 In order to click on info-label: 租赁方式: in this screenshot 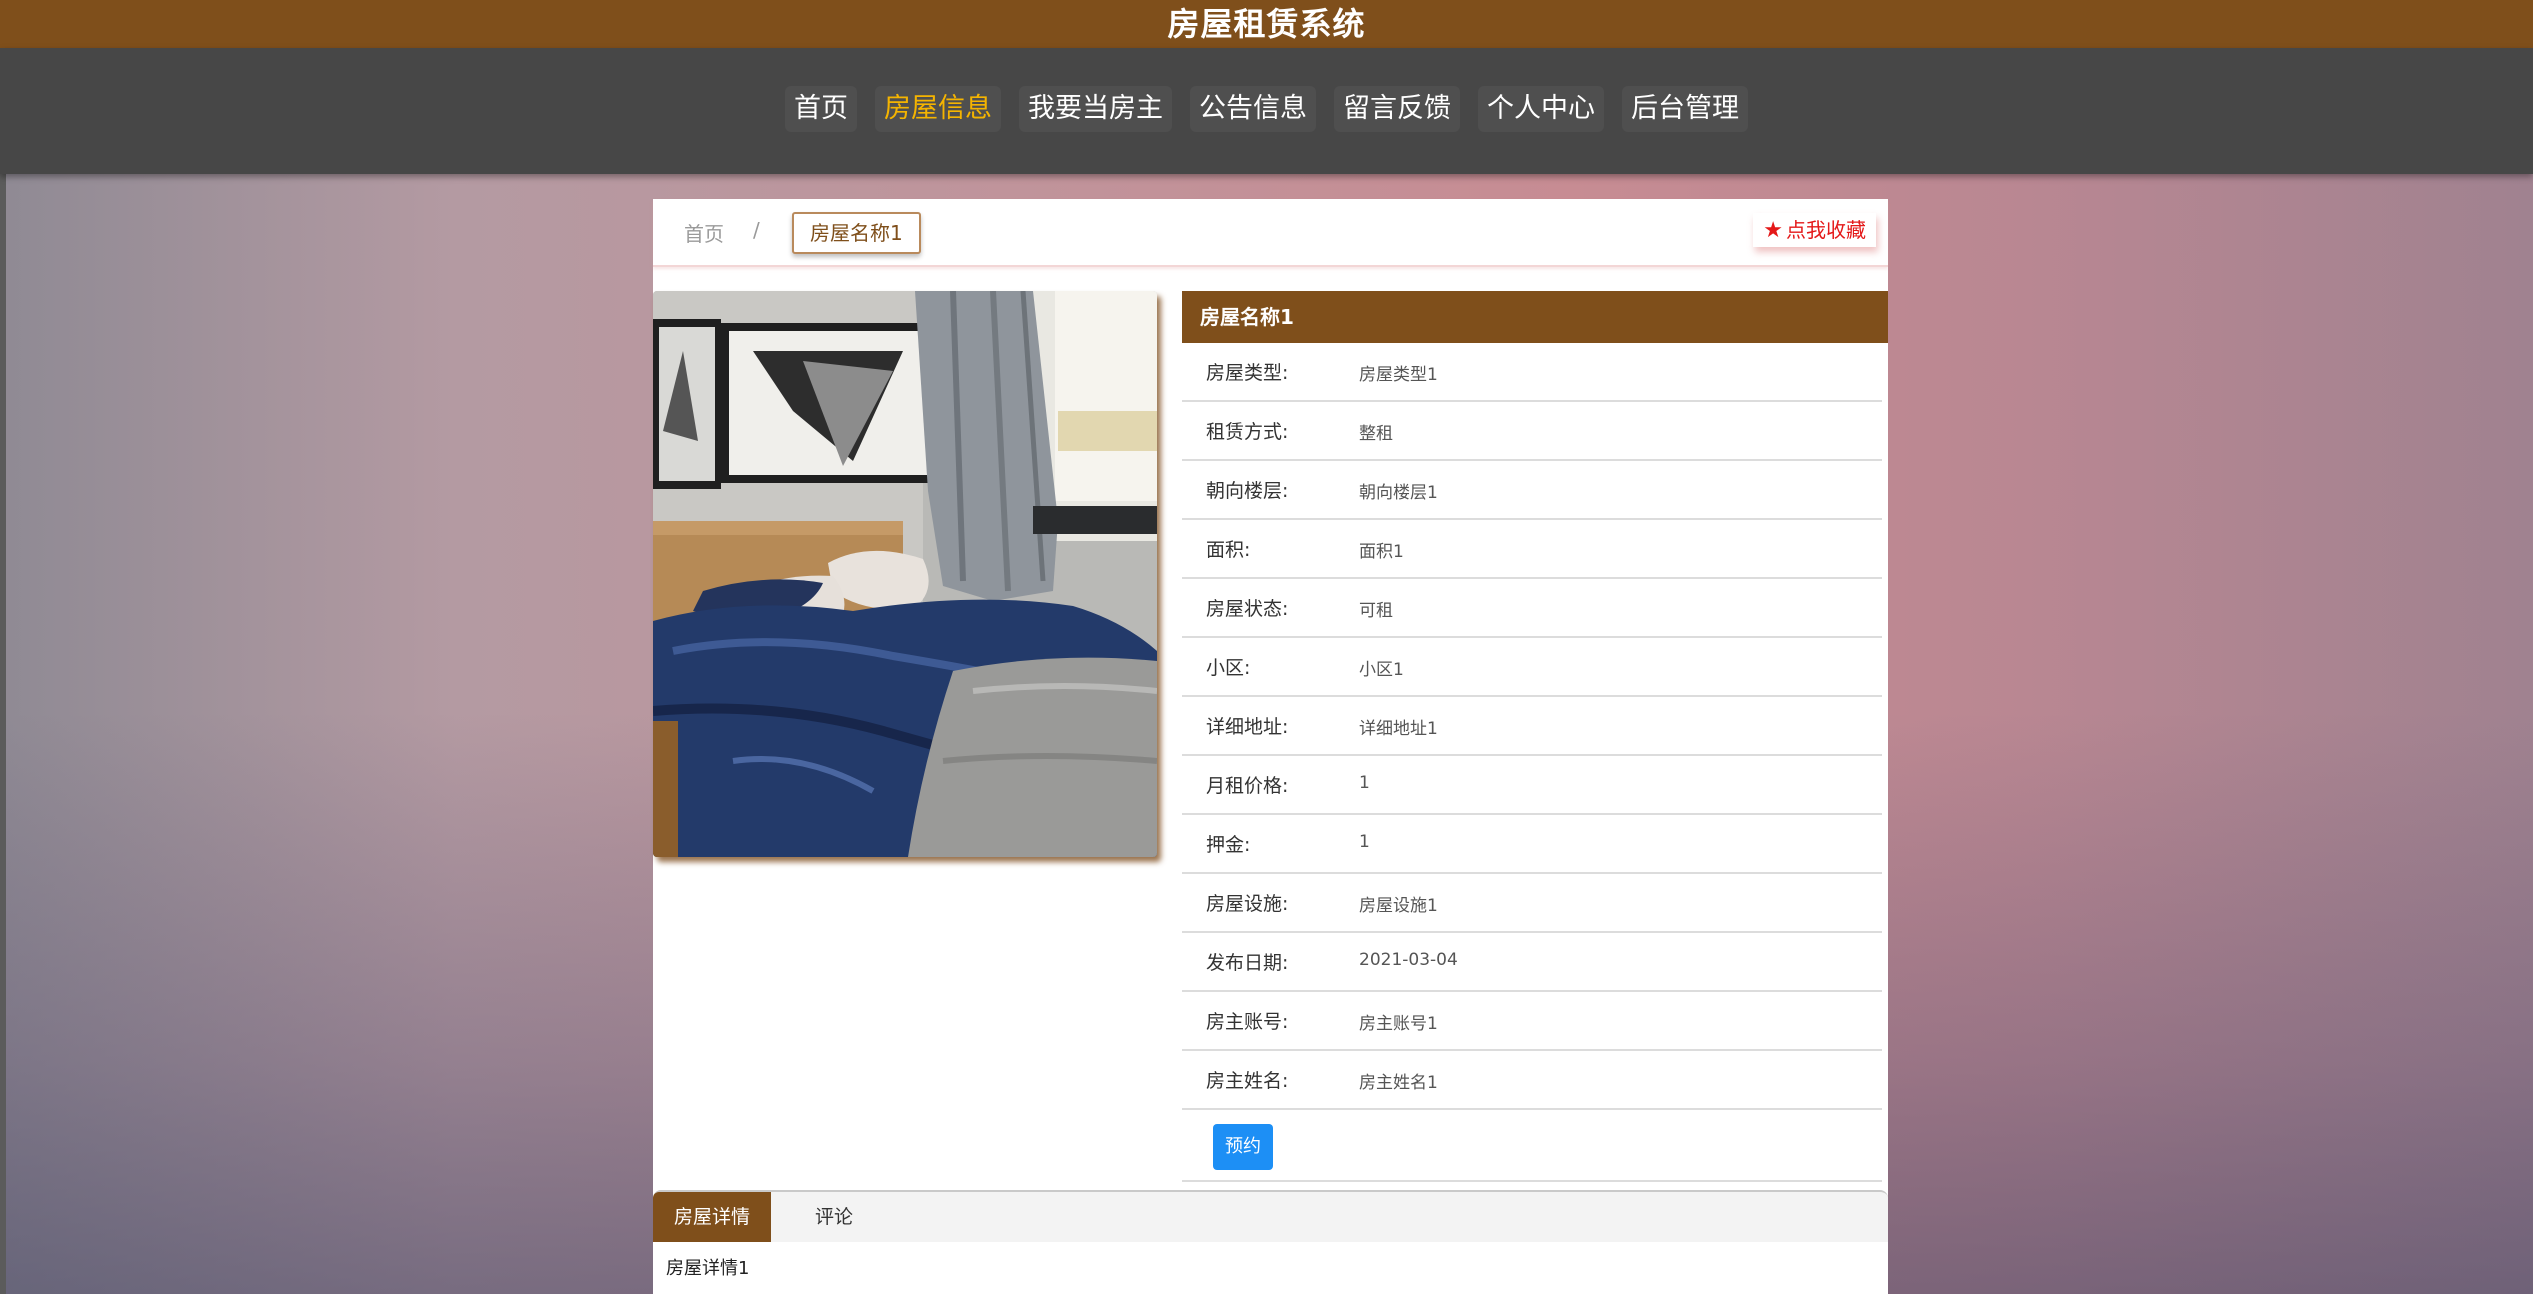, I will do `click(1247, 432)`.